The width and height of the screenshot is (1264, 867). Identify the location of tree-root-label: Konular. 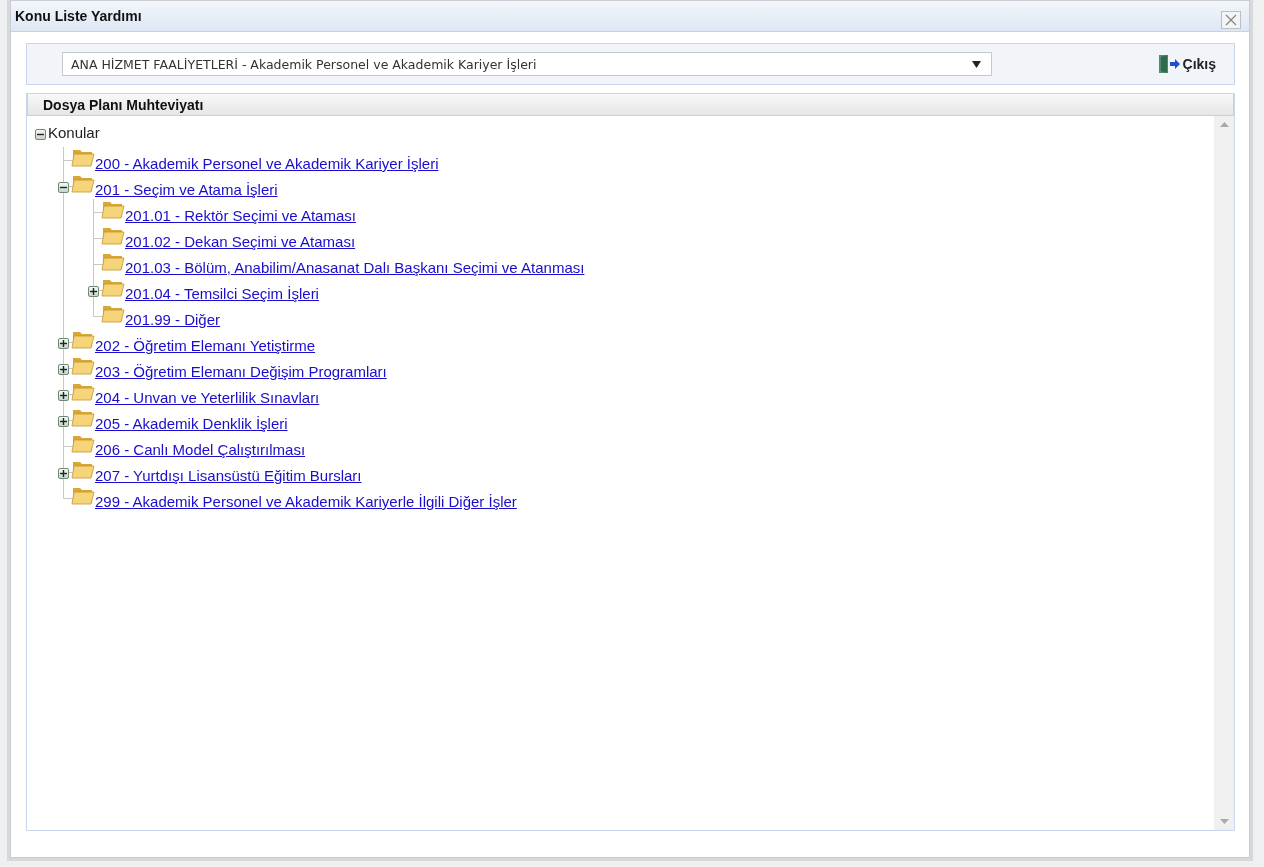
(73, 132).